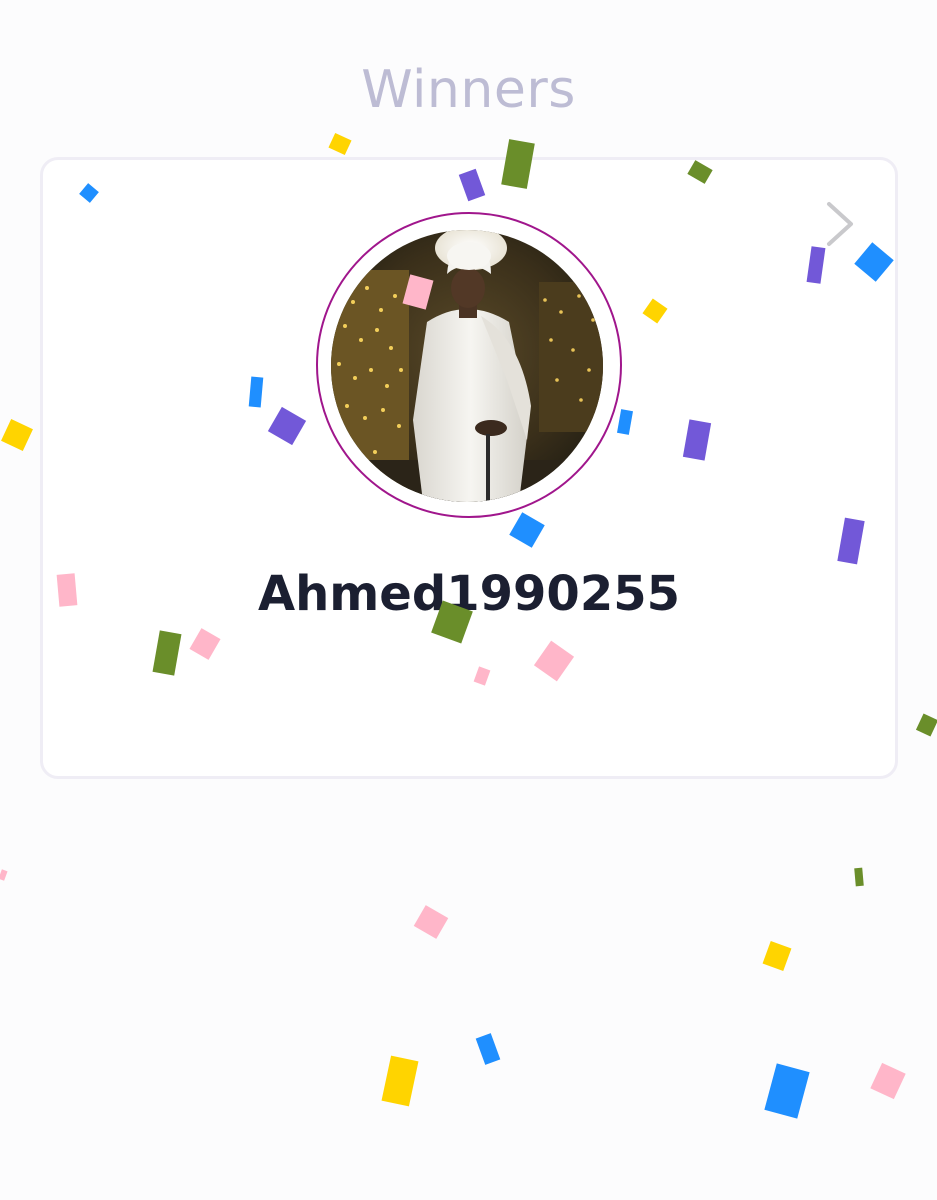 The height and width of the screenshot is (1200, 937). What do you see at coordinates (469, 594) in the screenshot?
I see `winner-username: Ahmed1990255` at bounding box center [469, 594].